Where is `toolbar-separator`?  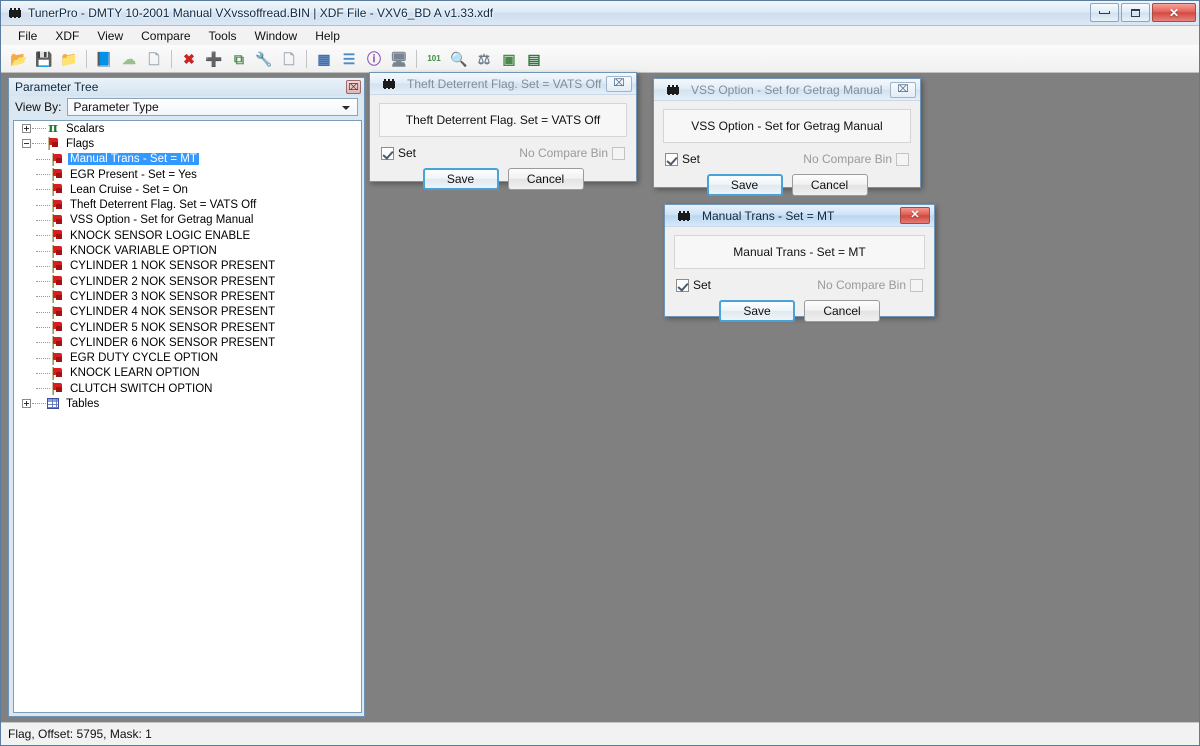
toolbar-separator is located at coordinates (416, 58).